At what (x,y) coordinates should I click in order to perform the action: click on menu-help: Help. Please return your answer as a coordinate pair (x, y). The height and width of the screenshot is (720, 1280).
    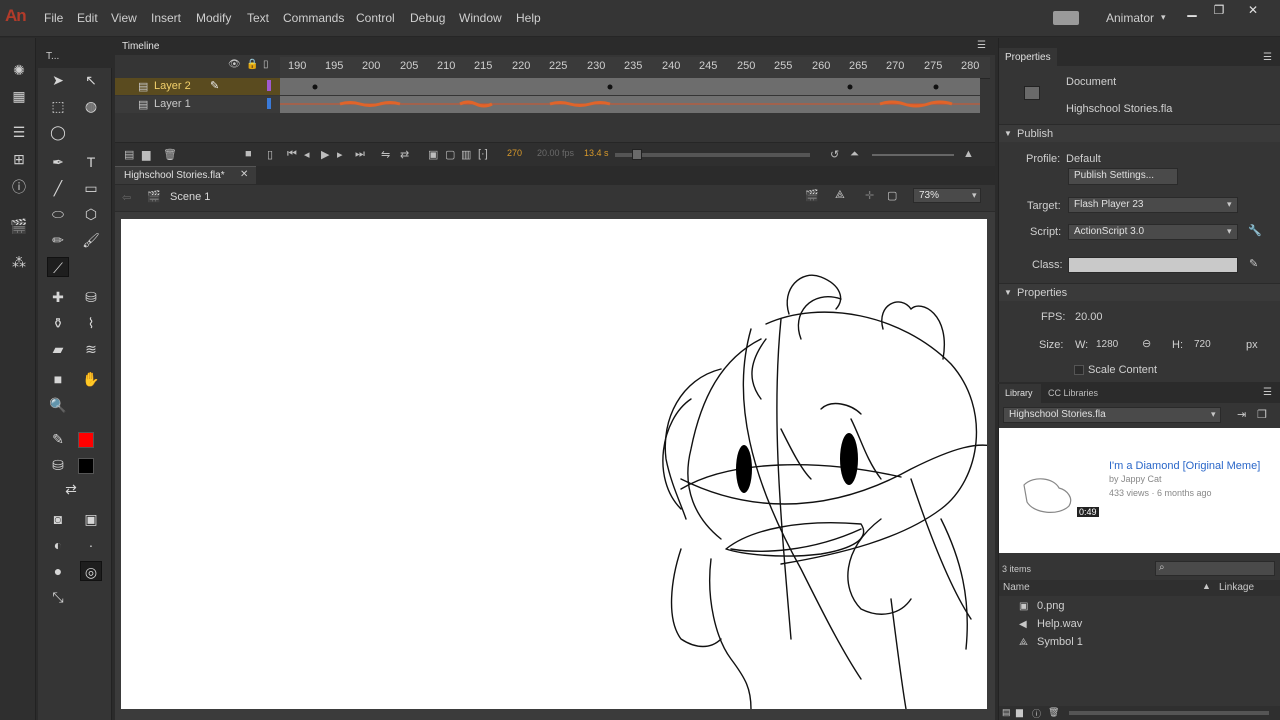
    Looking at the image, I should click on (528, 18).